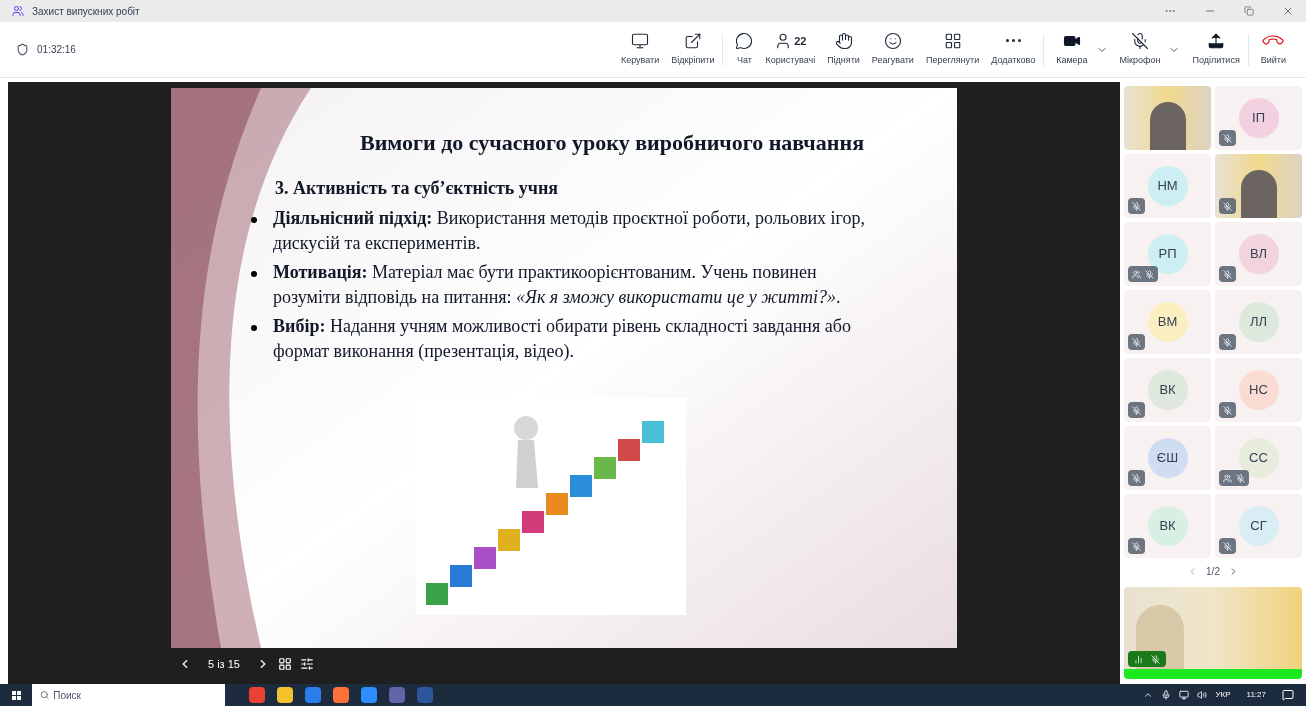 The width and height of the screenshot is (1306, 706). I want to click on avatar-initials: ВЛ, so click(1258, 254).